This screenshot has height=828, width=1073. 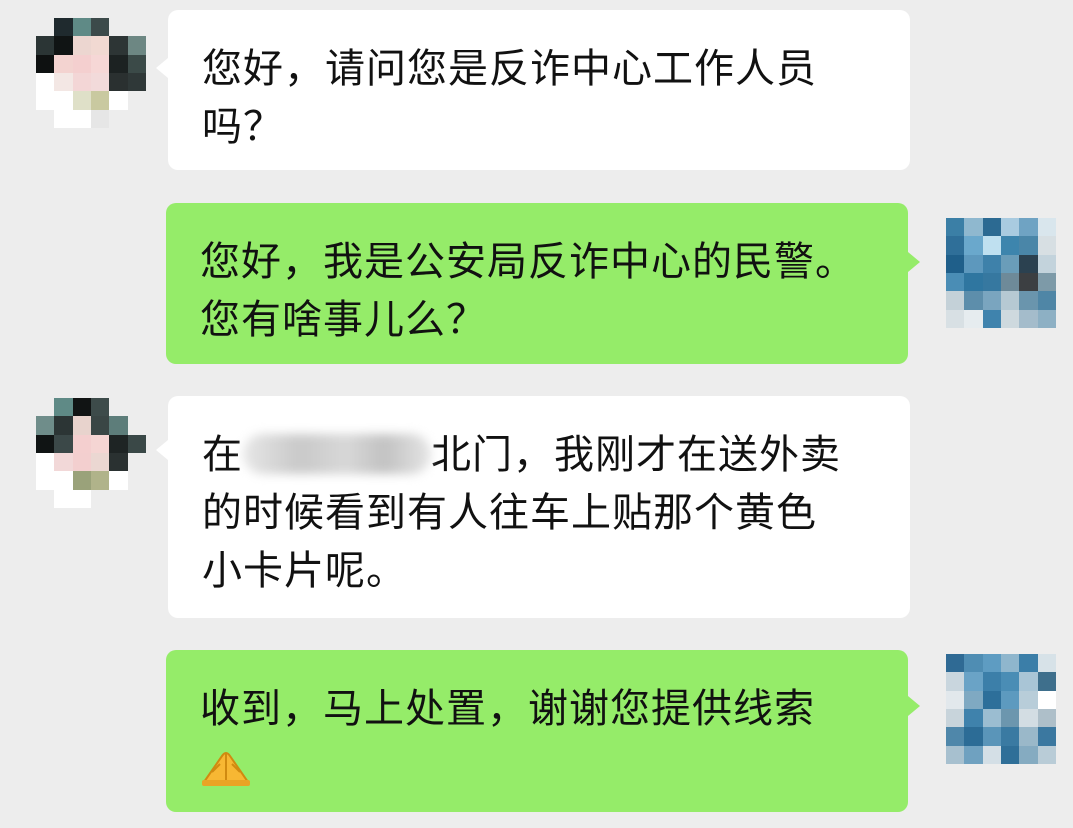 What do you see at coordinates (343, 320) in the screenshot?
I see `message-text-line: 您有啥事儿么？` at bounding box center [343, 320].